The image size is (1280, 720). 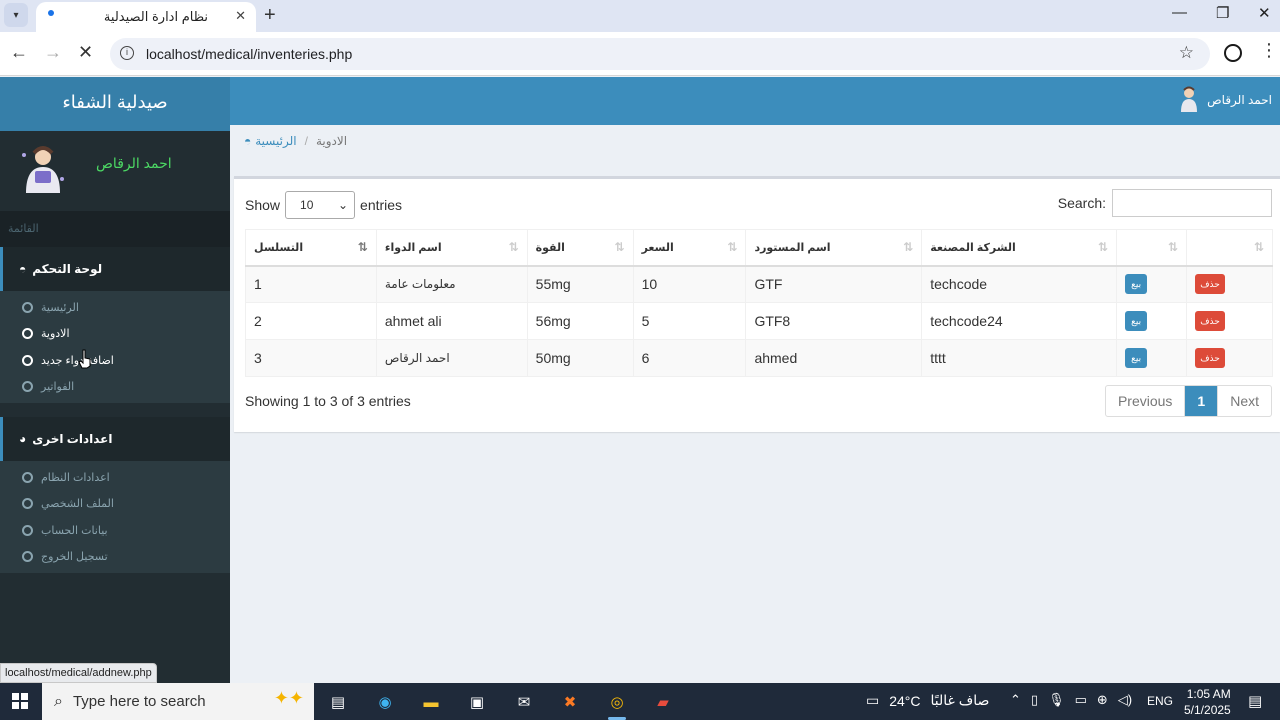 I want to click on chevron-up-icon: ⌃, so click(x=1015, y=700).